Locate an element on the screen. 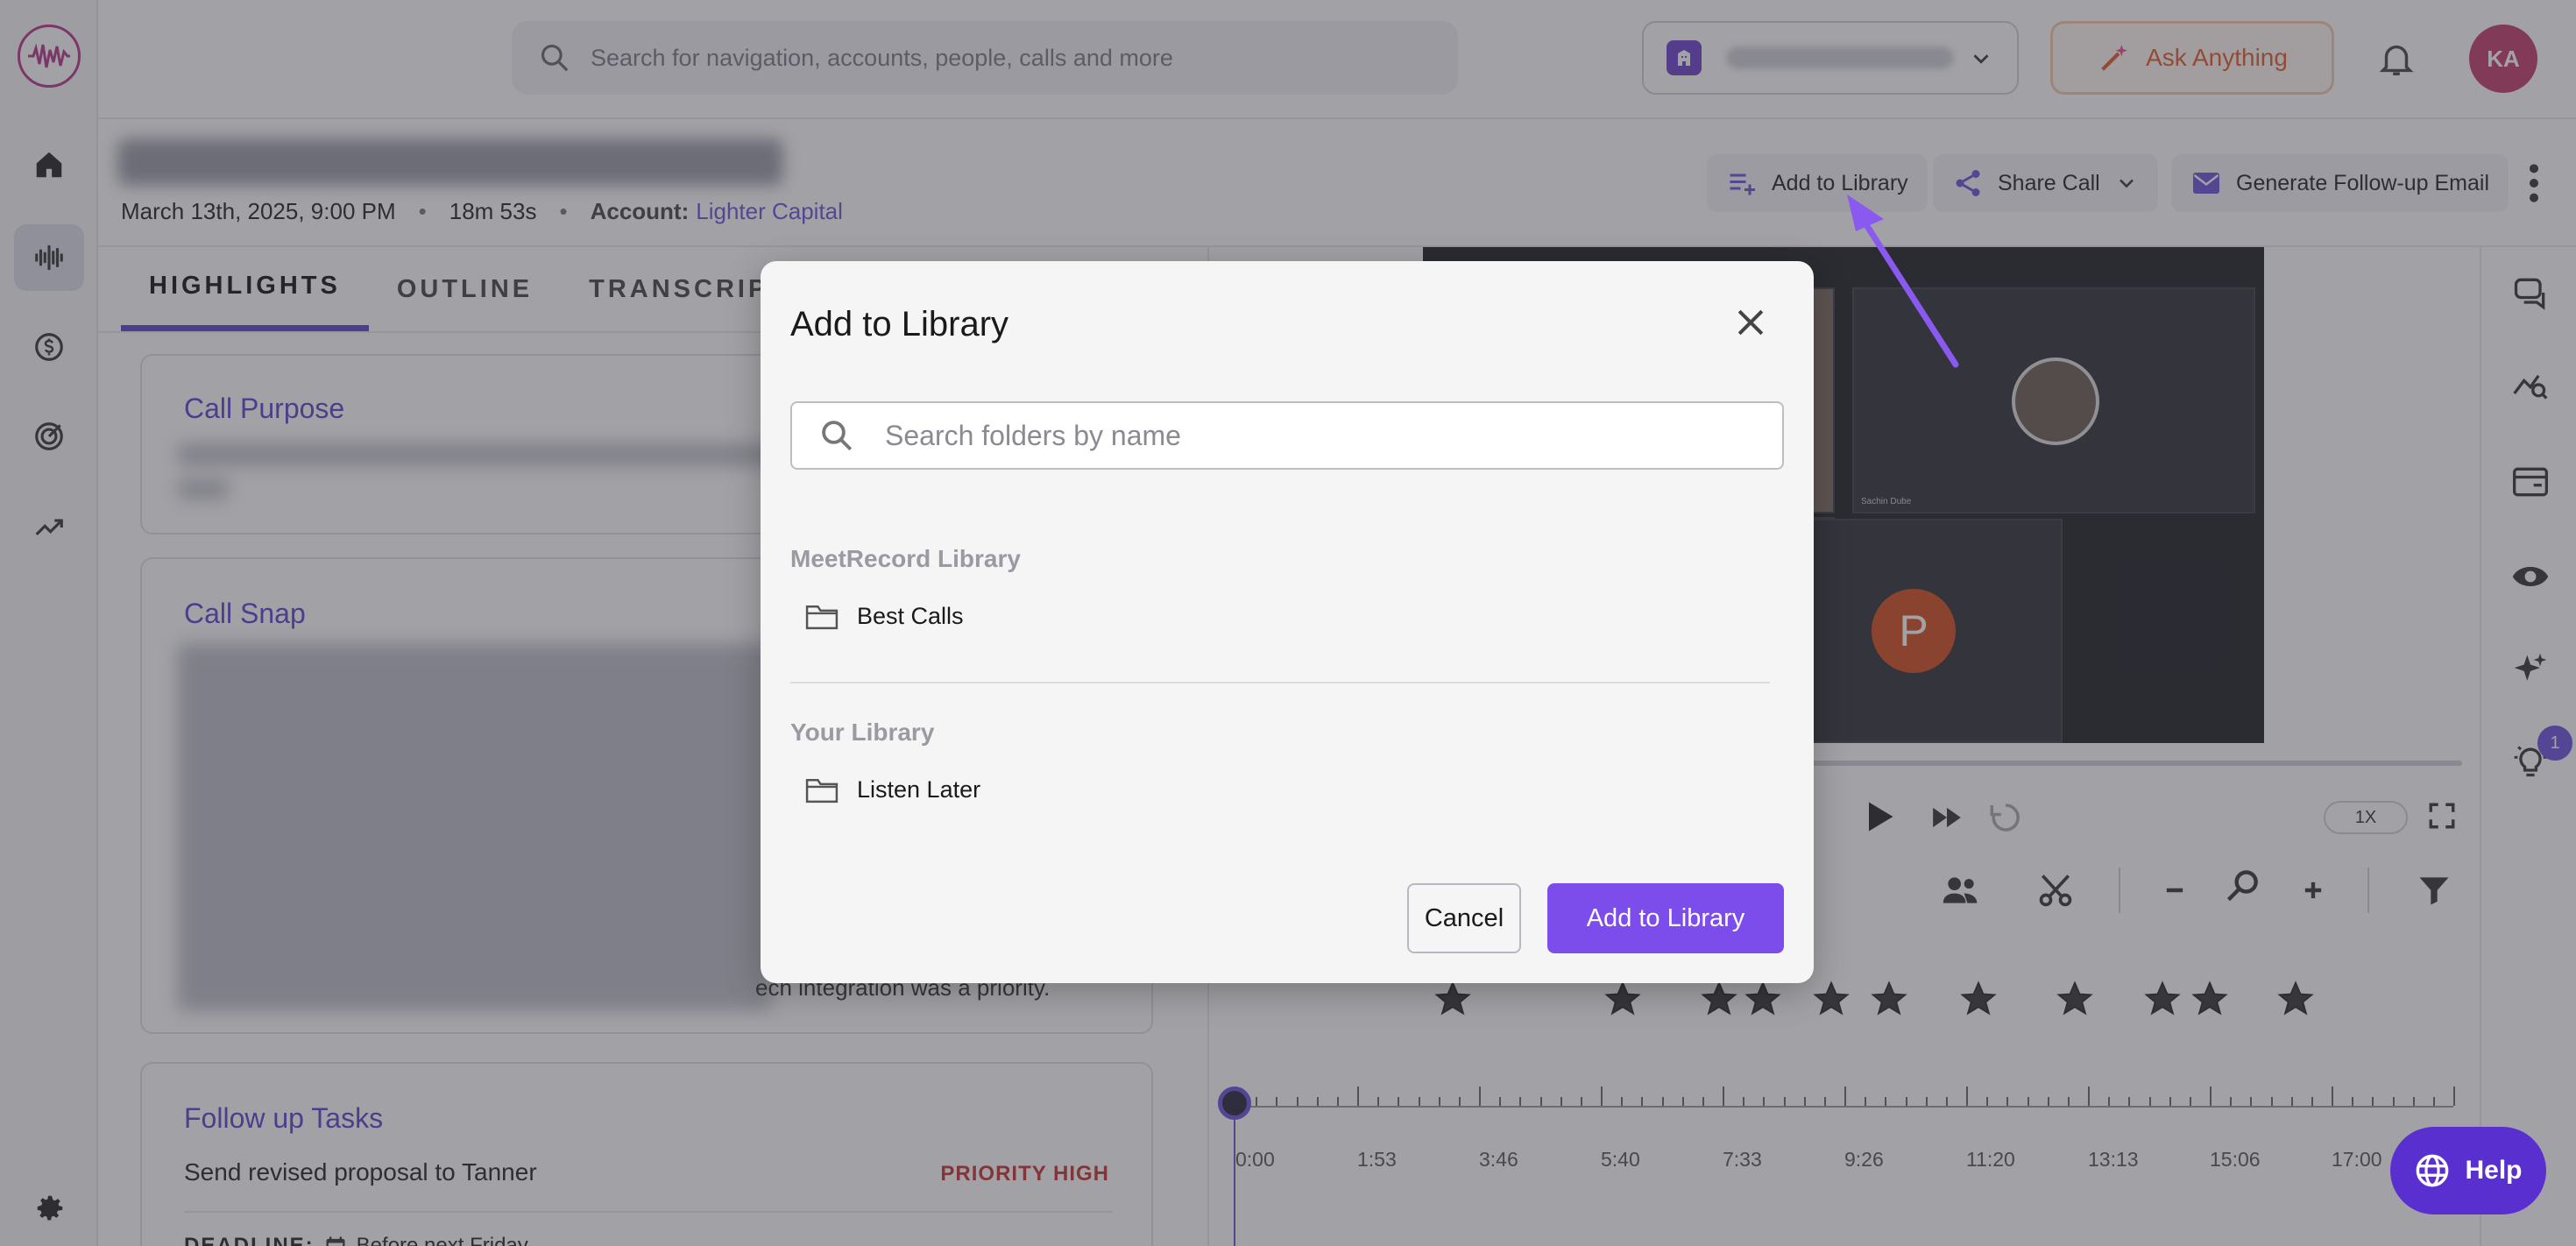  meetrecord-library-heading: MeetRecord Library is located at coordinates (905, 558).